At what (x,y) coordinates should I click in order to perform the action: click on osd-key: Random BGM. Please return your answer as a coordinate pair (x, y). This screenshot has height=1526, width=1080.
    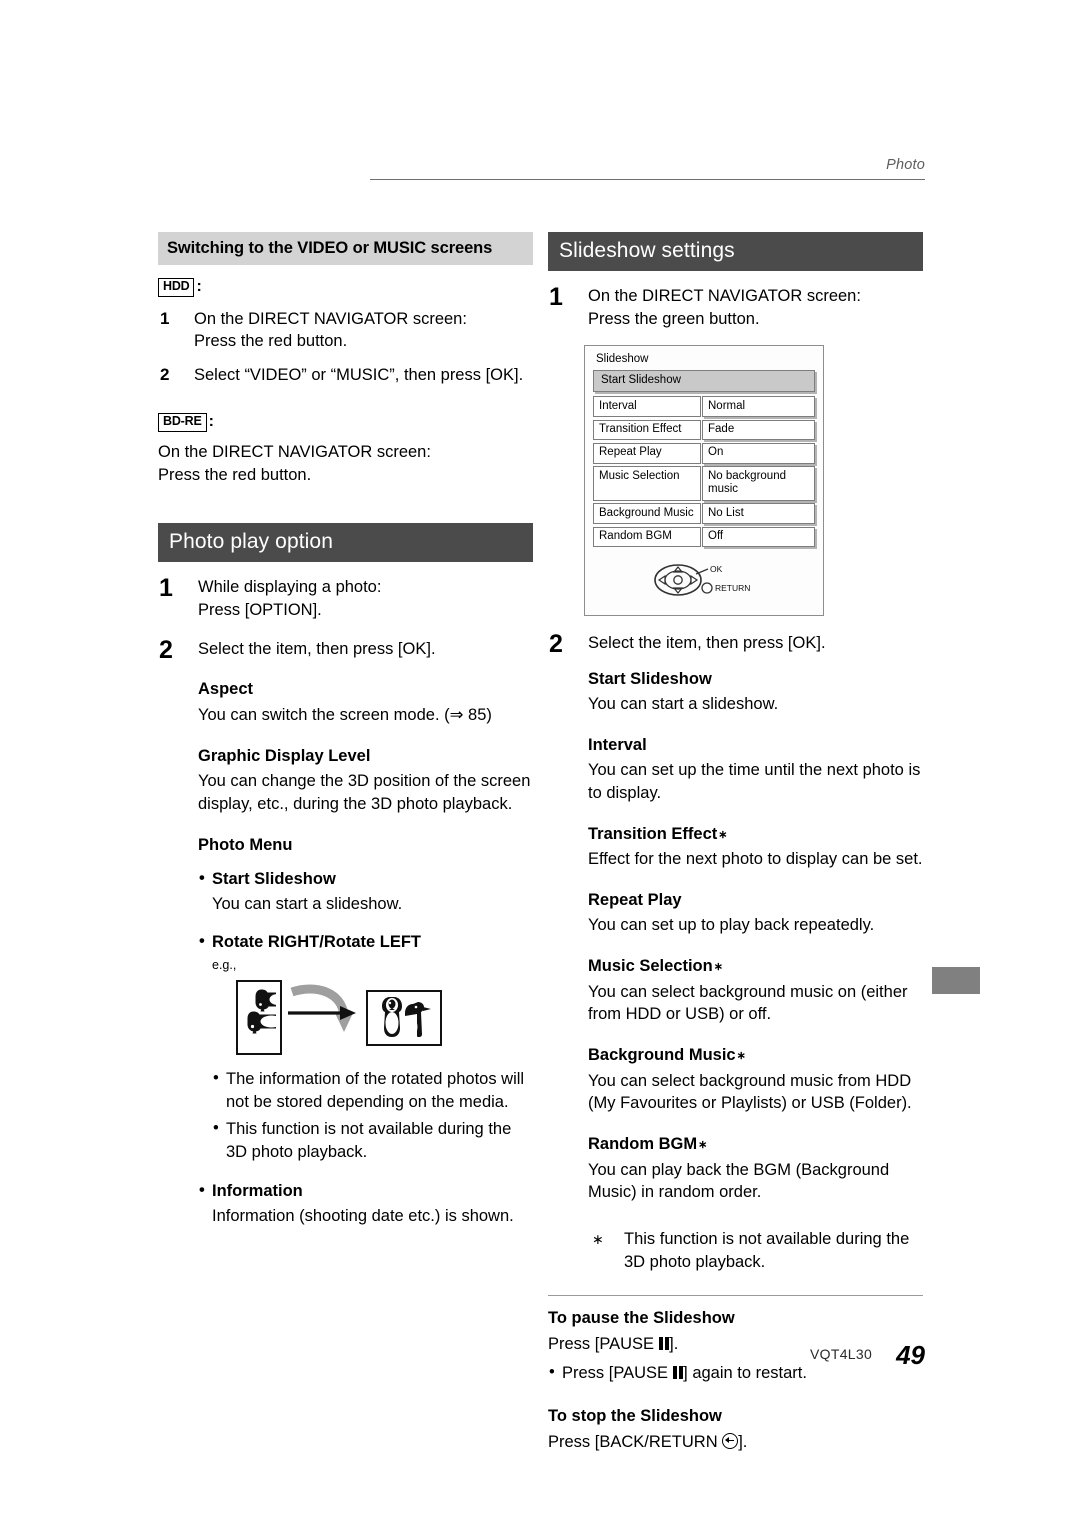
    Looking at the image, I should click on (647, 537).